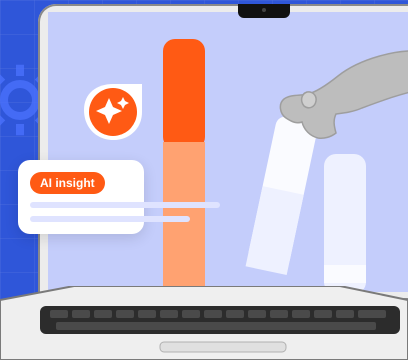  What do you see at coordinates (264, 10) in the screenshot?
I see `webcam-dot` at bounding box center [264, 10].